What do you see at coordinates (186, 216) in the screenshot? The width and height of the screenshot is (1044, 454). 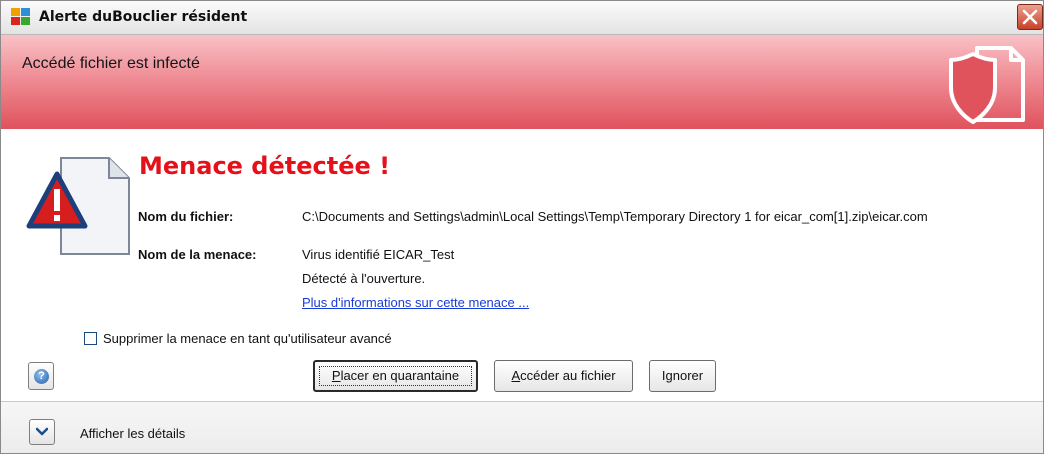 I see `file-name-label: Nom du fichier:` at bounding box center [186, 216].